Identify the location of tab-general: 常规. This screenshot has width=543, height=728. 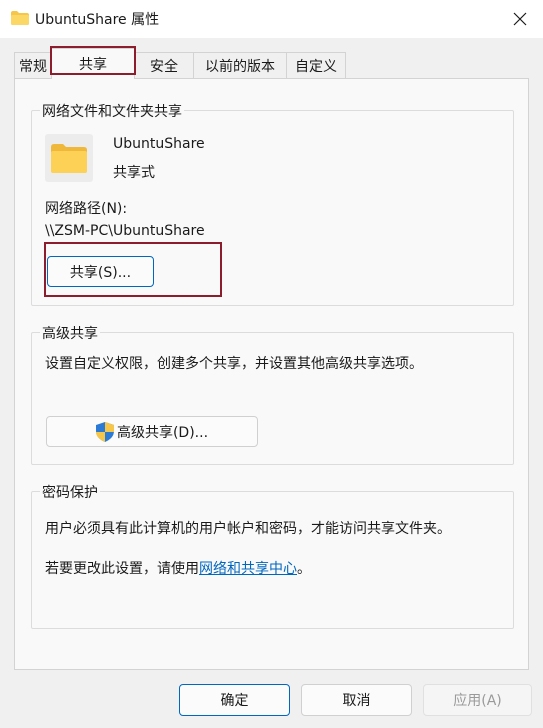
(33, 65).